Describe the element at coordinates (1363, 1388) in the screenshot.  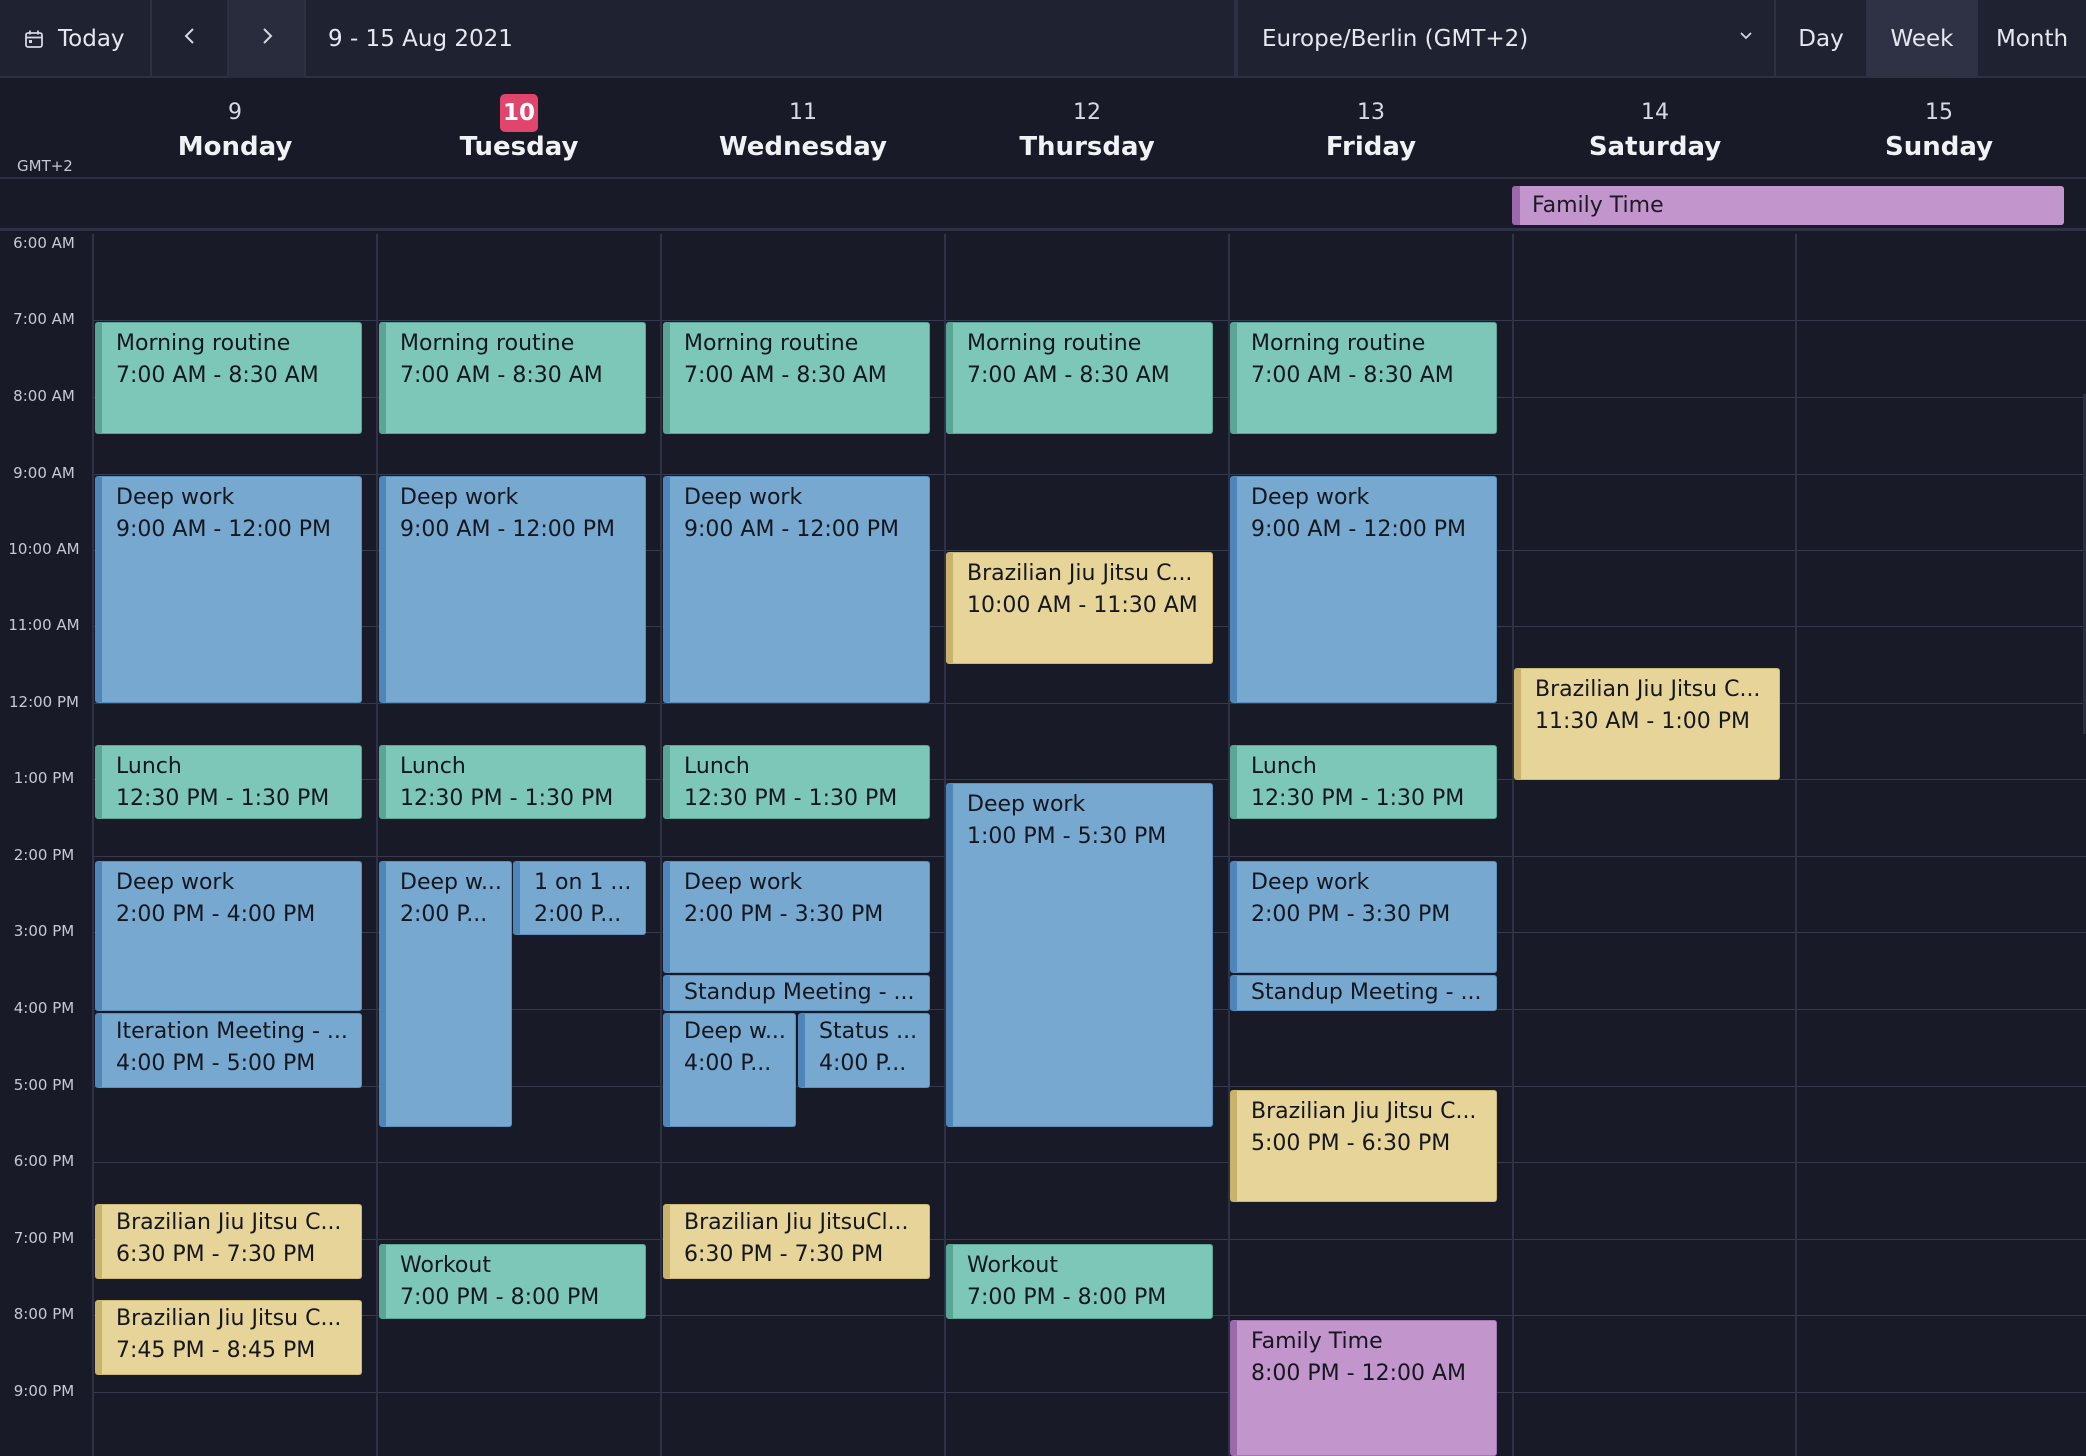
I see `event-family-time: Family Time 8:00 PM - 12:00 AM` at that location.